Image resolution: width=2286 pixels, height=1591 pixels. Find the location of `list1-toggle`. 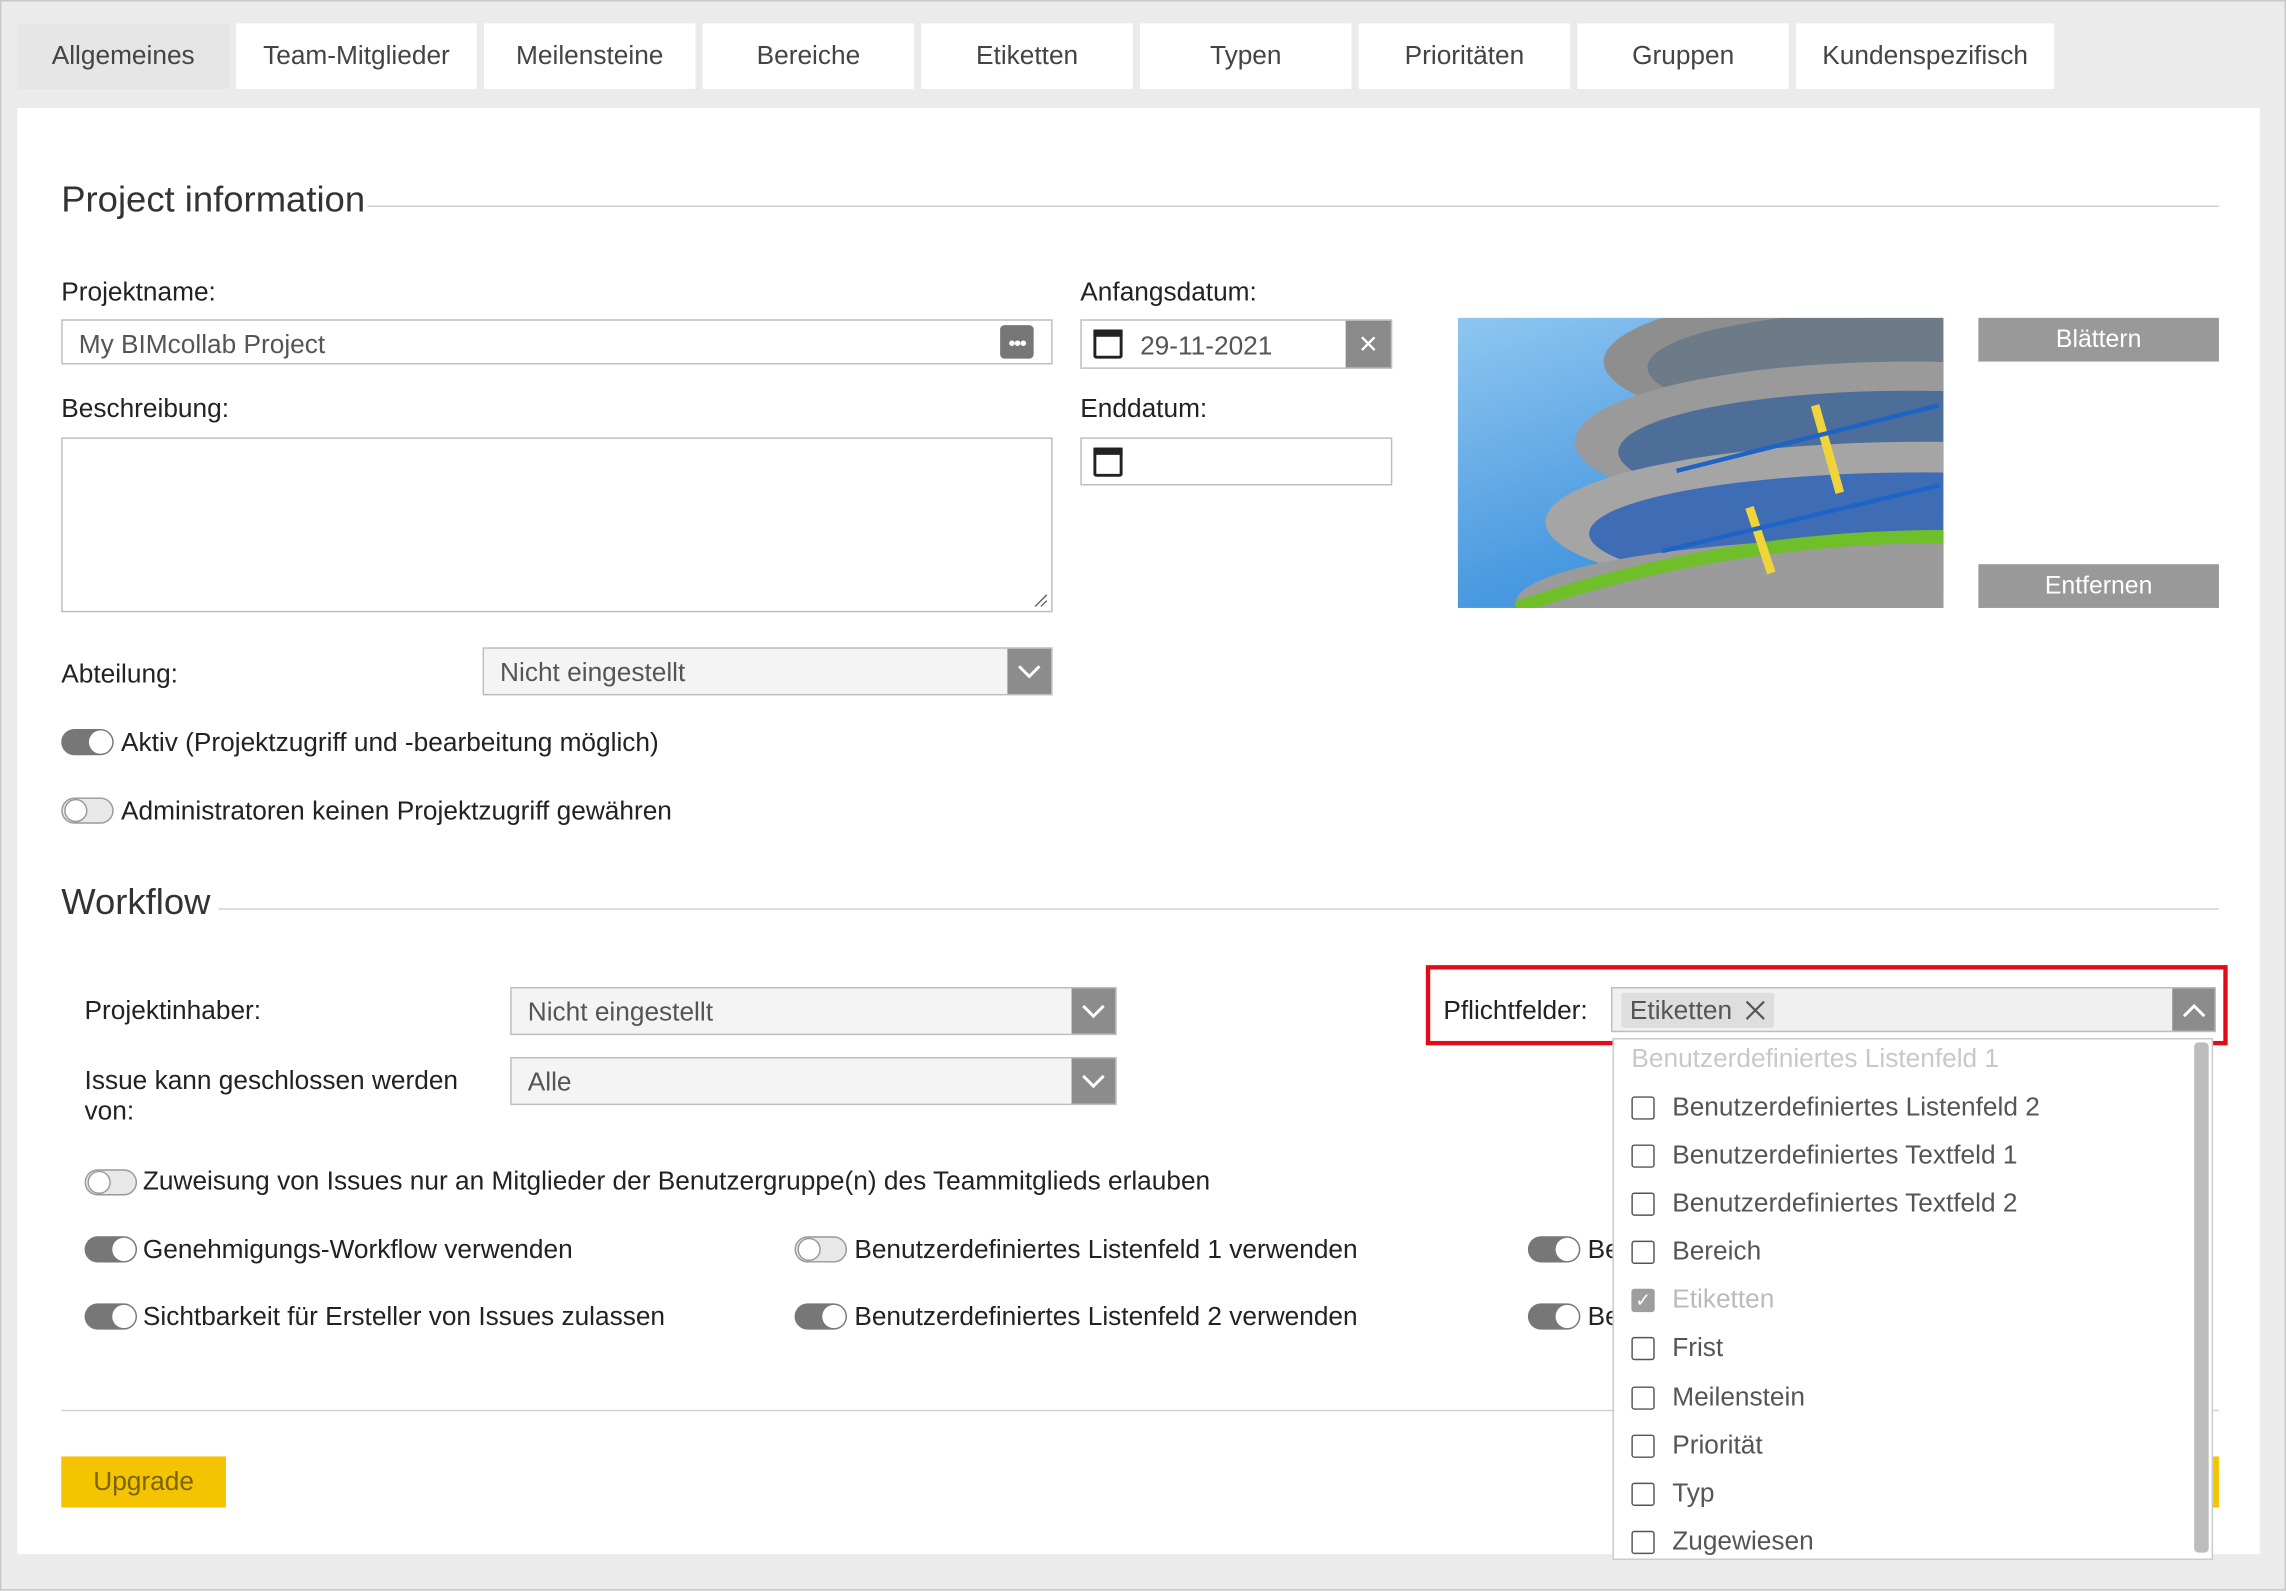

list1-toggle is located at coordinates (821, 1249).